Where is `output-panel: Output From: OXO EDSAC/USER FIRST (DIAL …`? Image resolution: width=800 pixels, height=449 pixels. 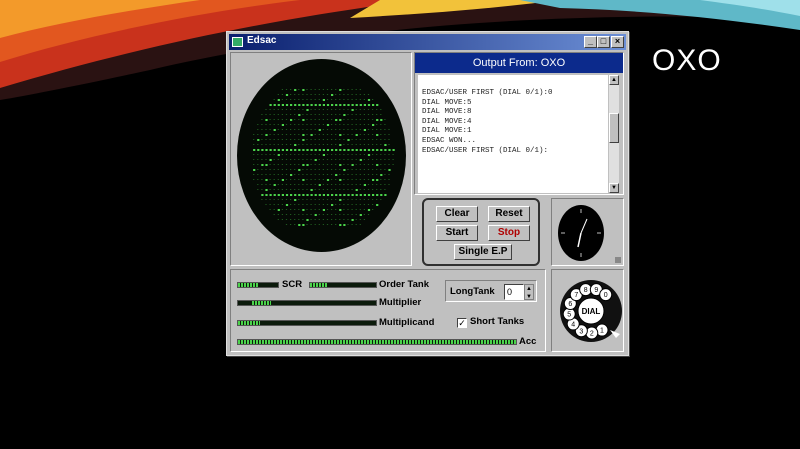 output-panel: Output From: OXO EDSAC/USER FIRST (DIAL … is located at coordinates (519, 123).